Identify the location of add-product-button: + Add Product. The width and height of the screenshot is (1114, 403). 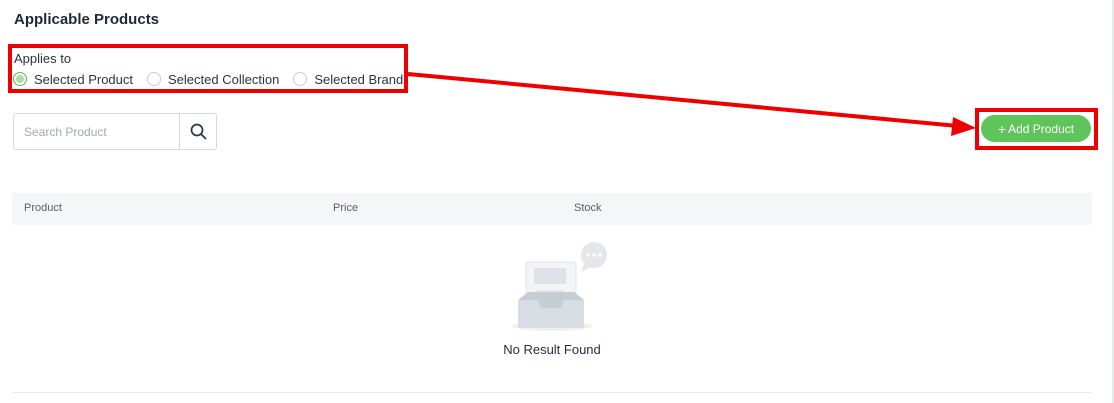
(1036, 128).